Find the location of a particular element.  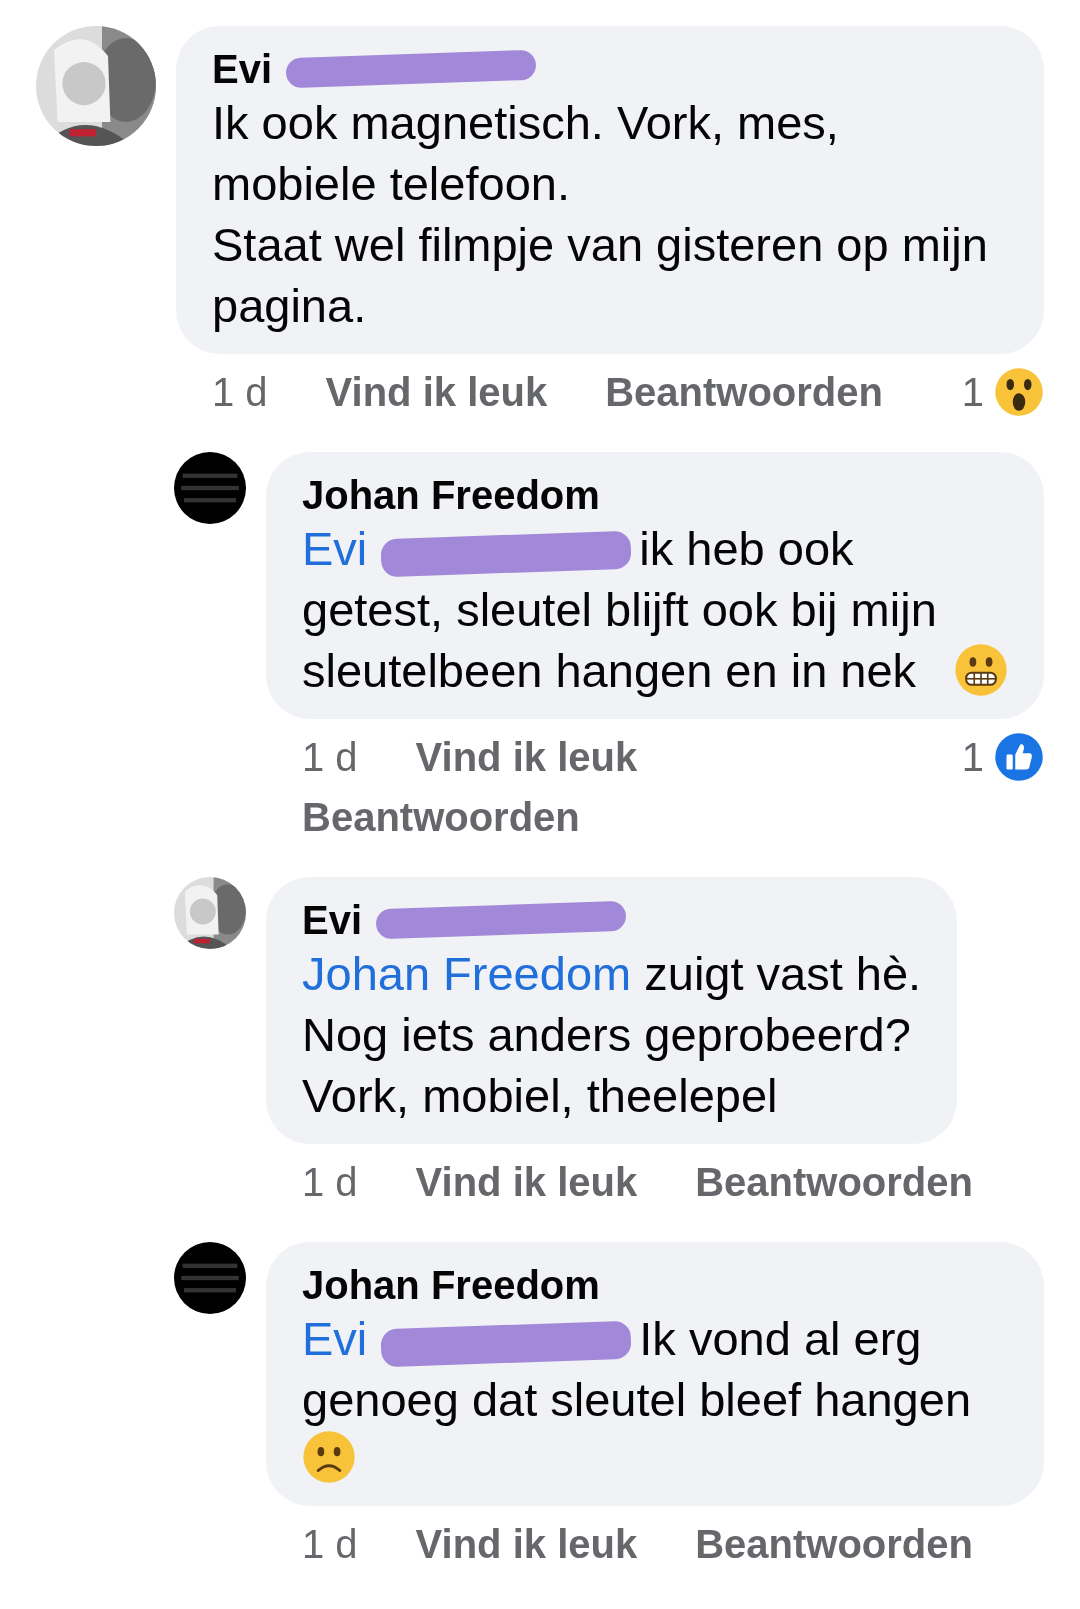

comment-text: Ik ook magnetisch. Vork, mes, mobiele telefoon. Staat wel filmpje van gisteren op mijn pagina. is located at coordinates (600, 214).